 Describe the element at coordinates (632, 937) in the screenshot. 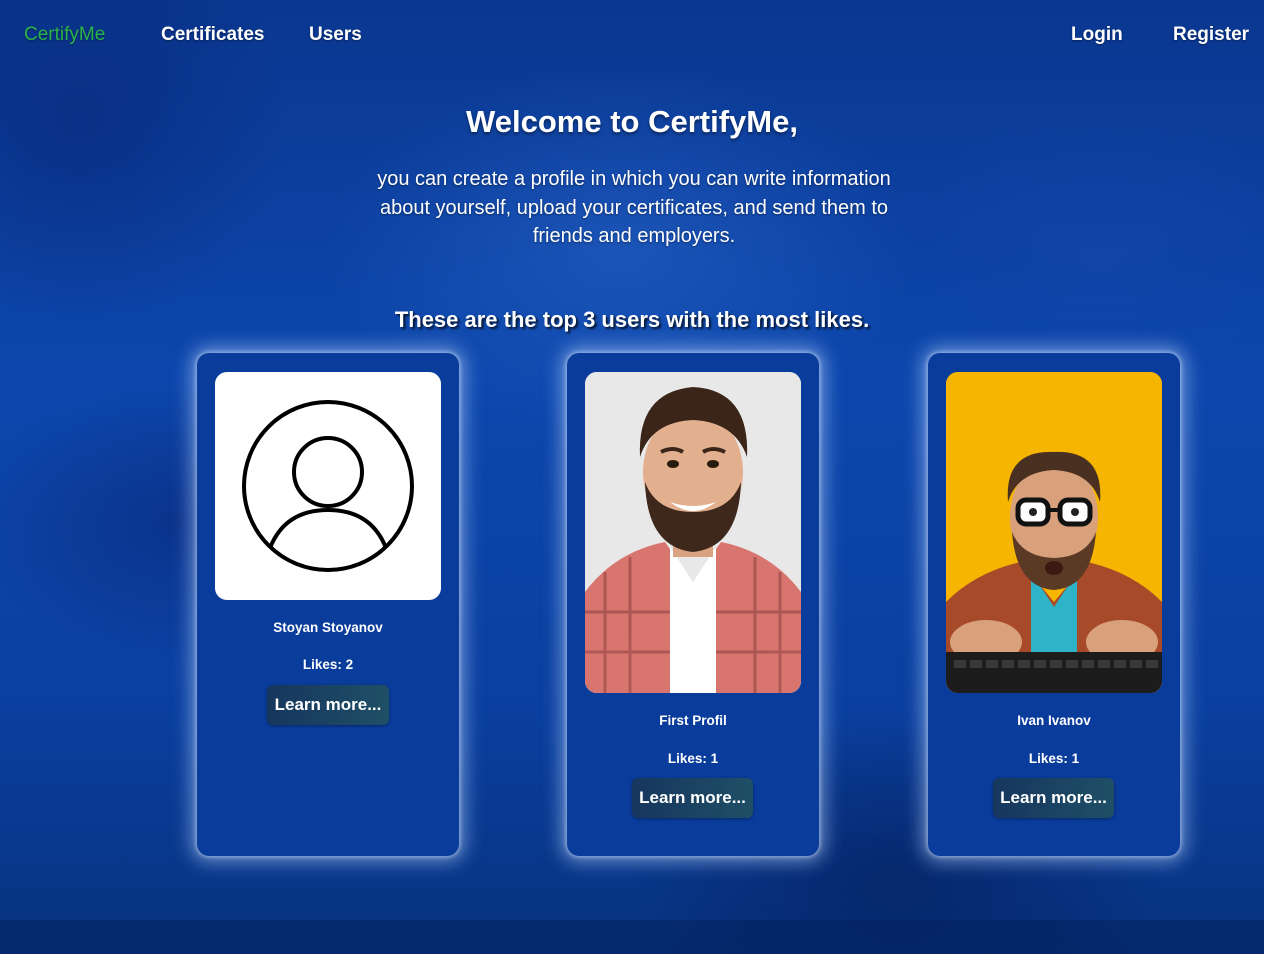

I see `page-footer-strip` at that location.